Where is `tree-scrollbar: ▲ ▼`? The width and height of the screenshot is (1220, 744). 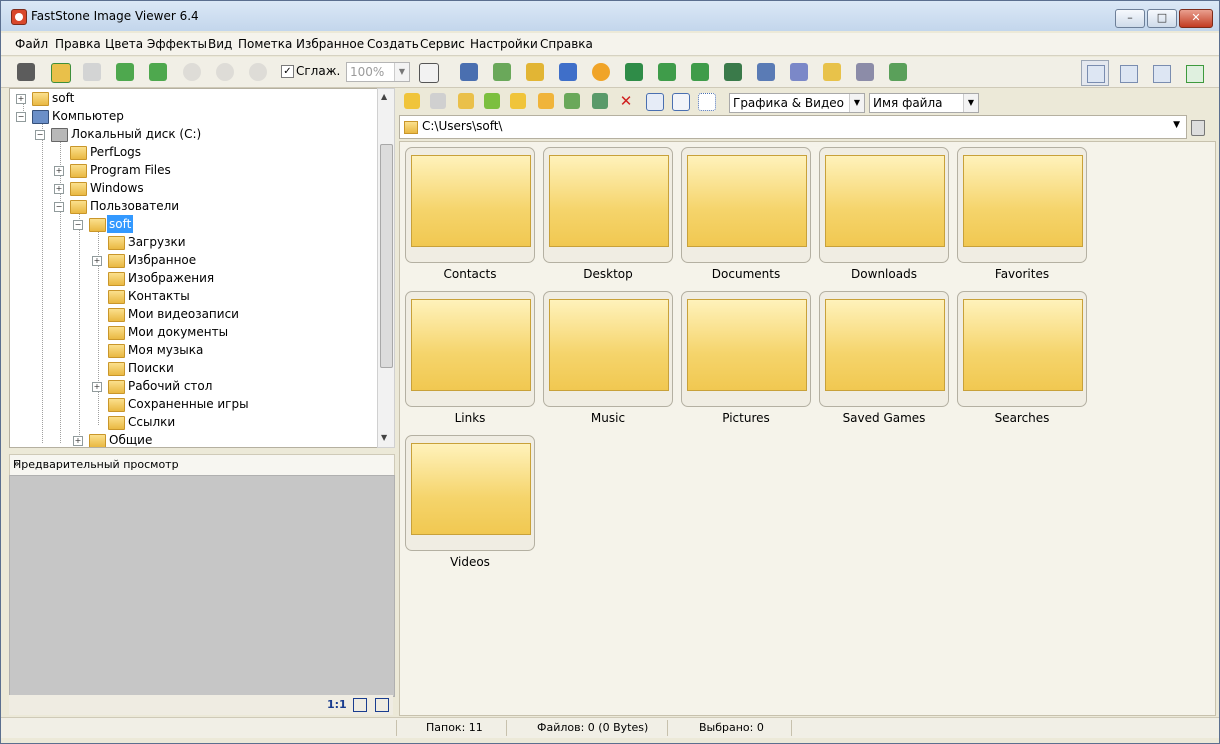
tree-scrollbar: ▲ ▼ is located at coordinates (386, 268).